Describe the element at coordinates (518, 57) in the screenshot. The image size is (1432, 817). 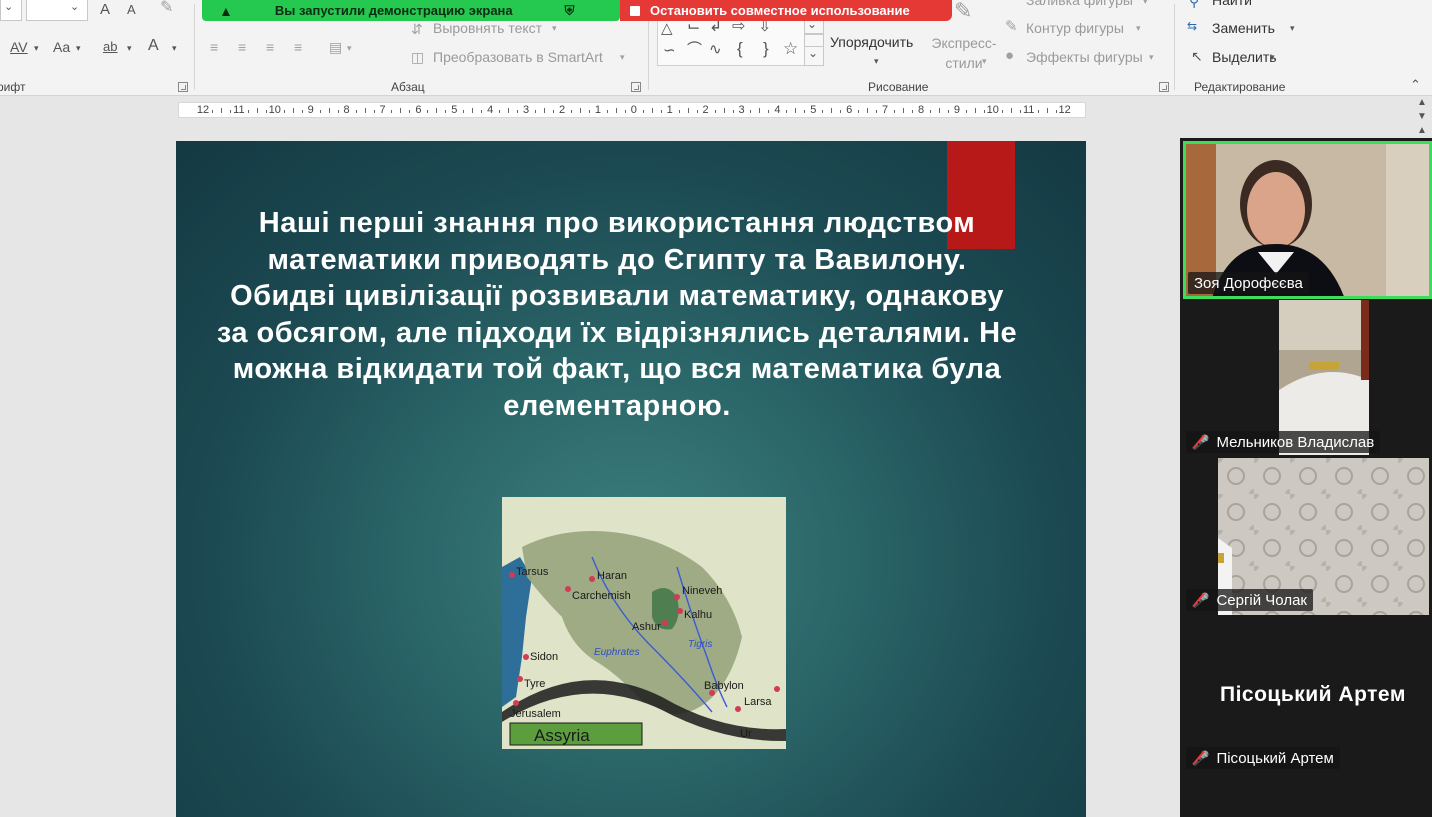
I see `convert-smartart-button: Преобразовать в SmartArt` at that location.